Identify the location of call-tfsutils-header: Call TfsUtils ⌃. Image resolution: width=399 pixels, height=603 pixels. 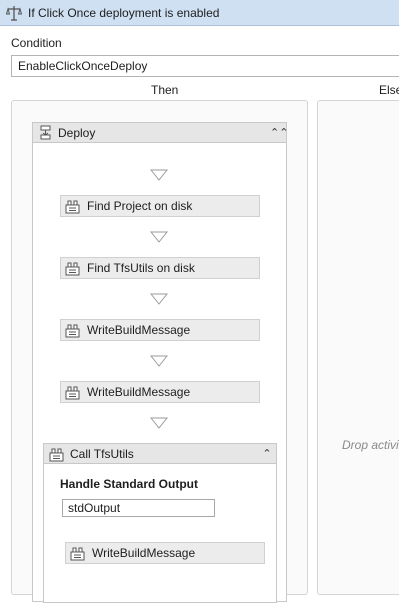
(160, 453).